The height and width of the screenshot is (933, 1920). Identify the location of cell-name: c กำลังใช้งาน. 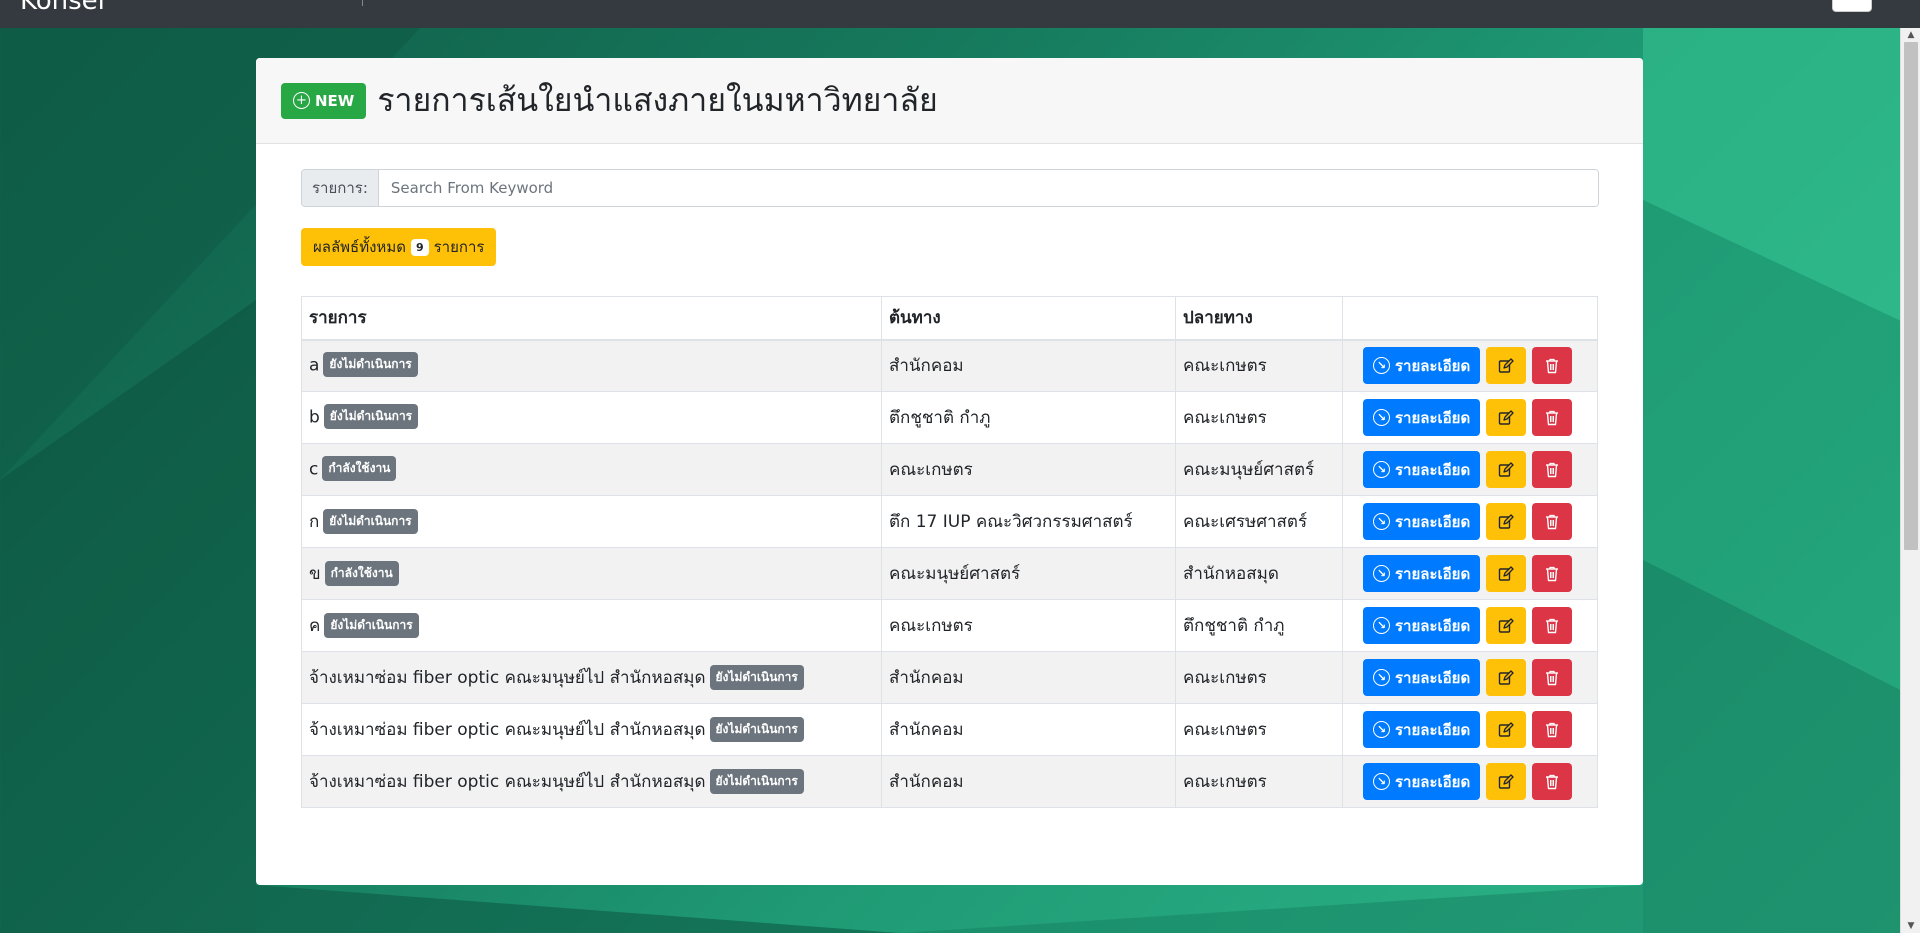
(591, 469).